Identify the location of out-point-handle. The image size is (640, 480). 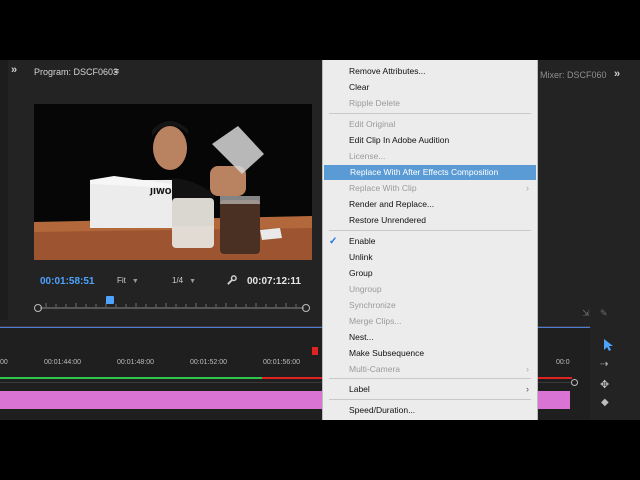
(306, 308).